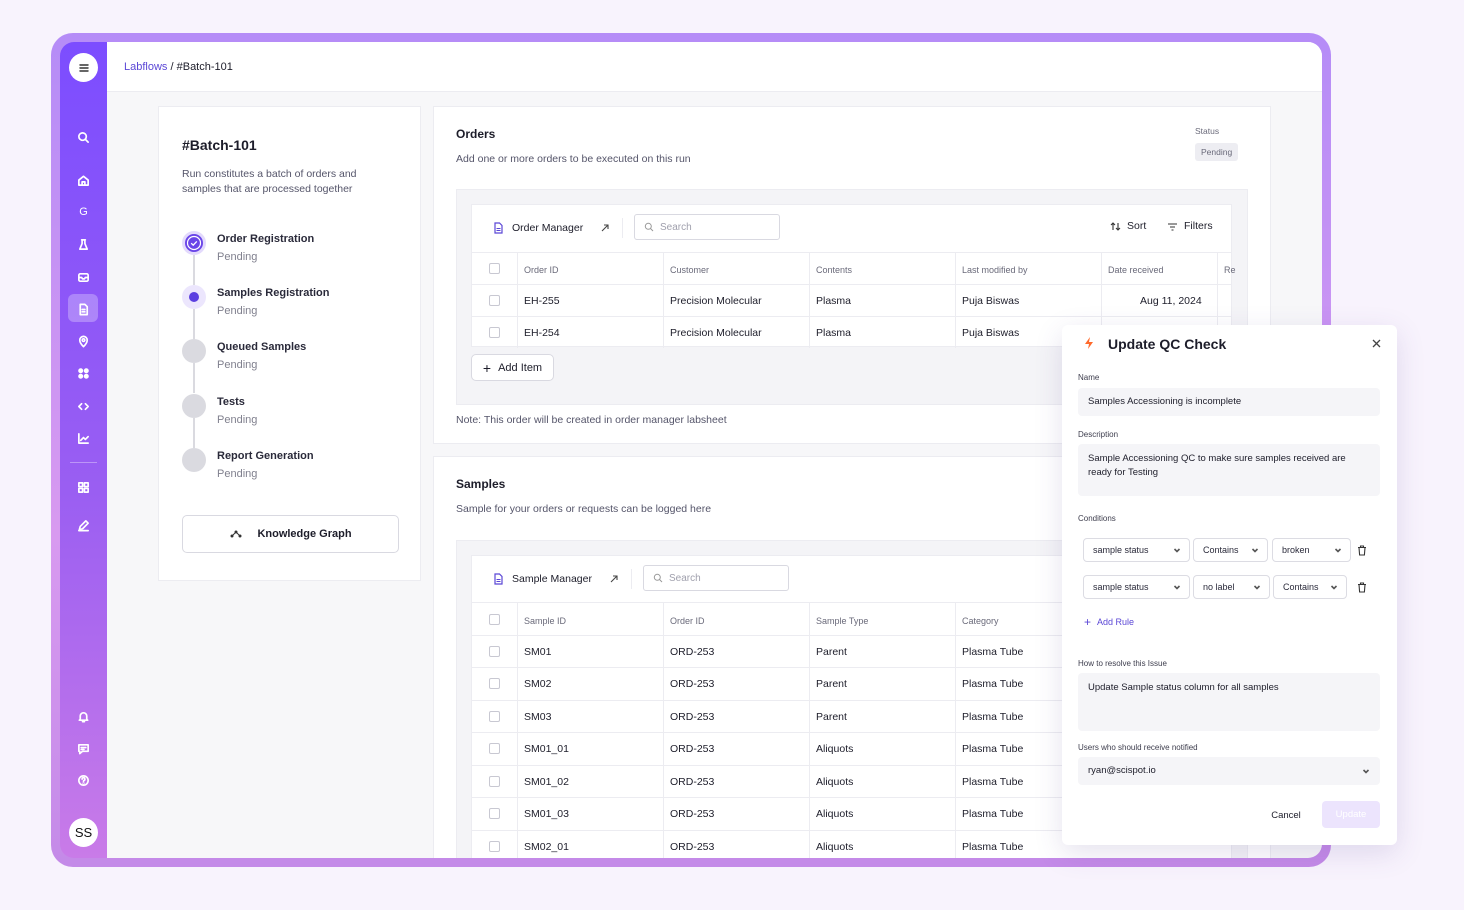  Describe the element at coordinates (1286, 815) in the screenshot. I see `cancel-button: Cancel` at that location.